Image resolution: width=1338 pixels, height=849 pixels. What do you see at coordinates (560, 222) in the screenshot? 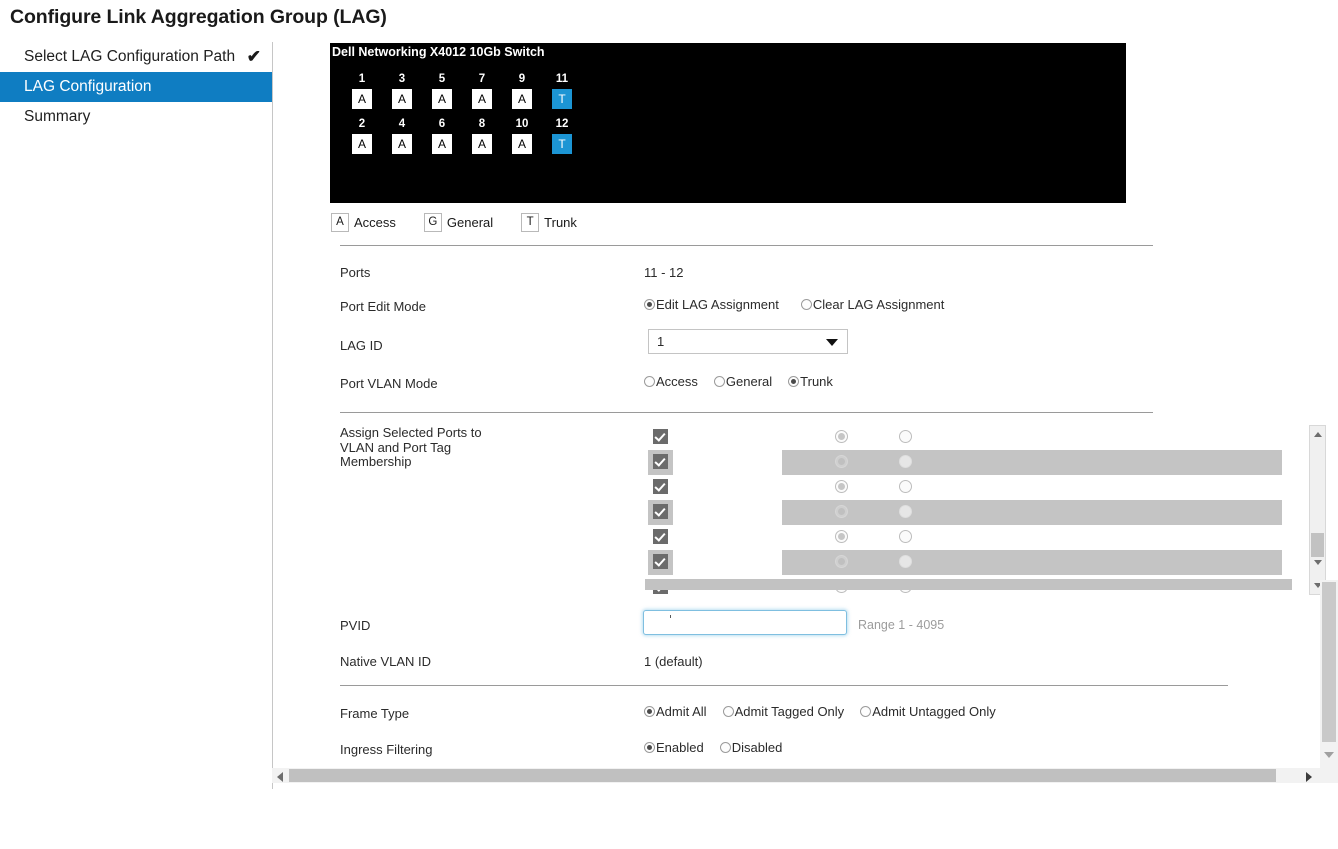
I see `legend-label: Trunk` at bounding box center [560, 222].